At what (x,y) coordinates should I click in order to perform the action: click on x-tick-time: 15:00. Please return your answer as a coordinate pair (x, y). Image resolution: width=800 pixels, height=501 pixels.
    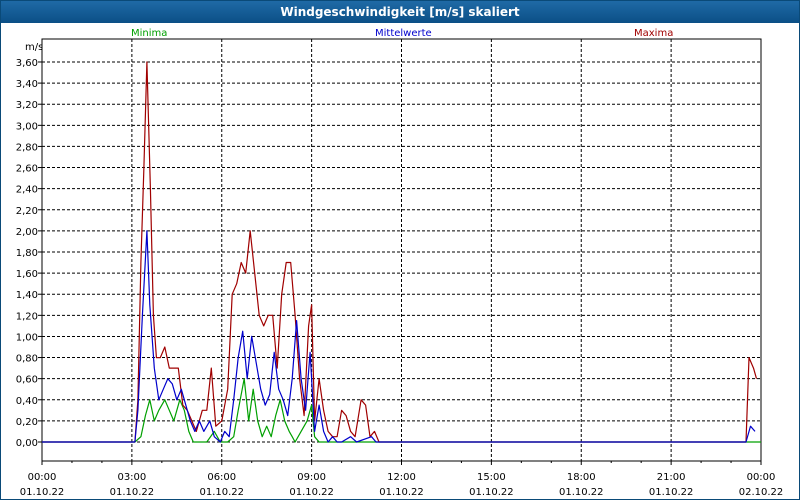
    Looking at the image, I should click on (491, 477).